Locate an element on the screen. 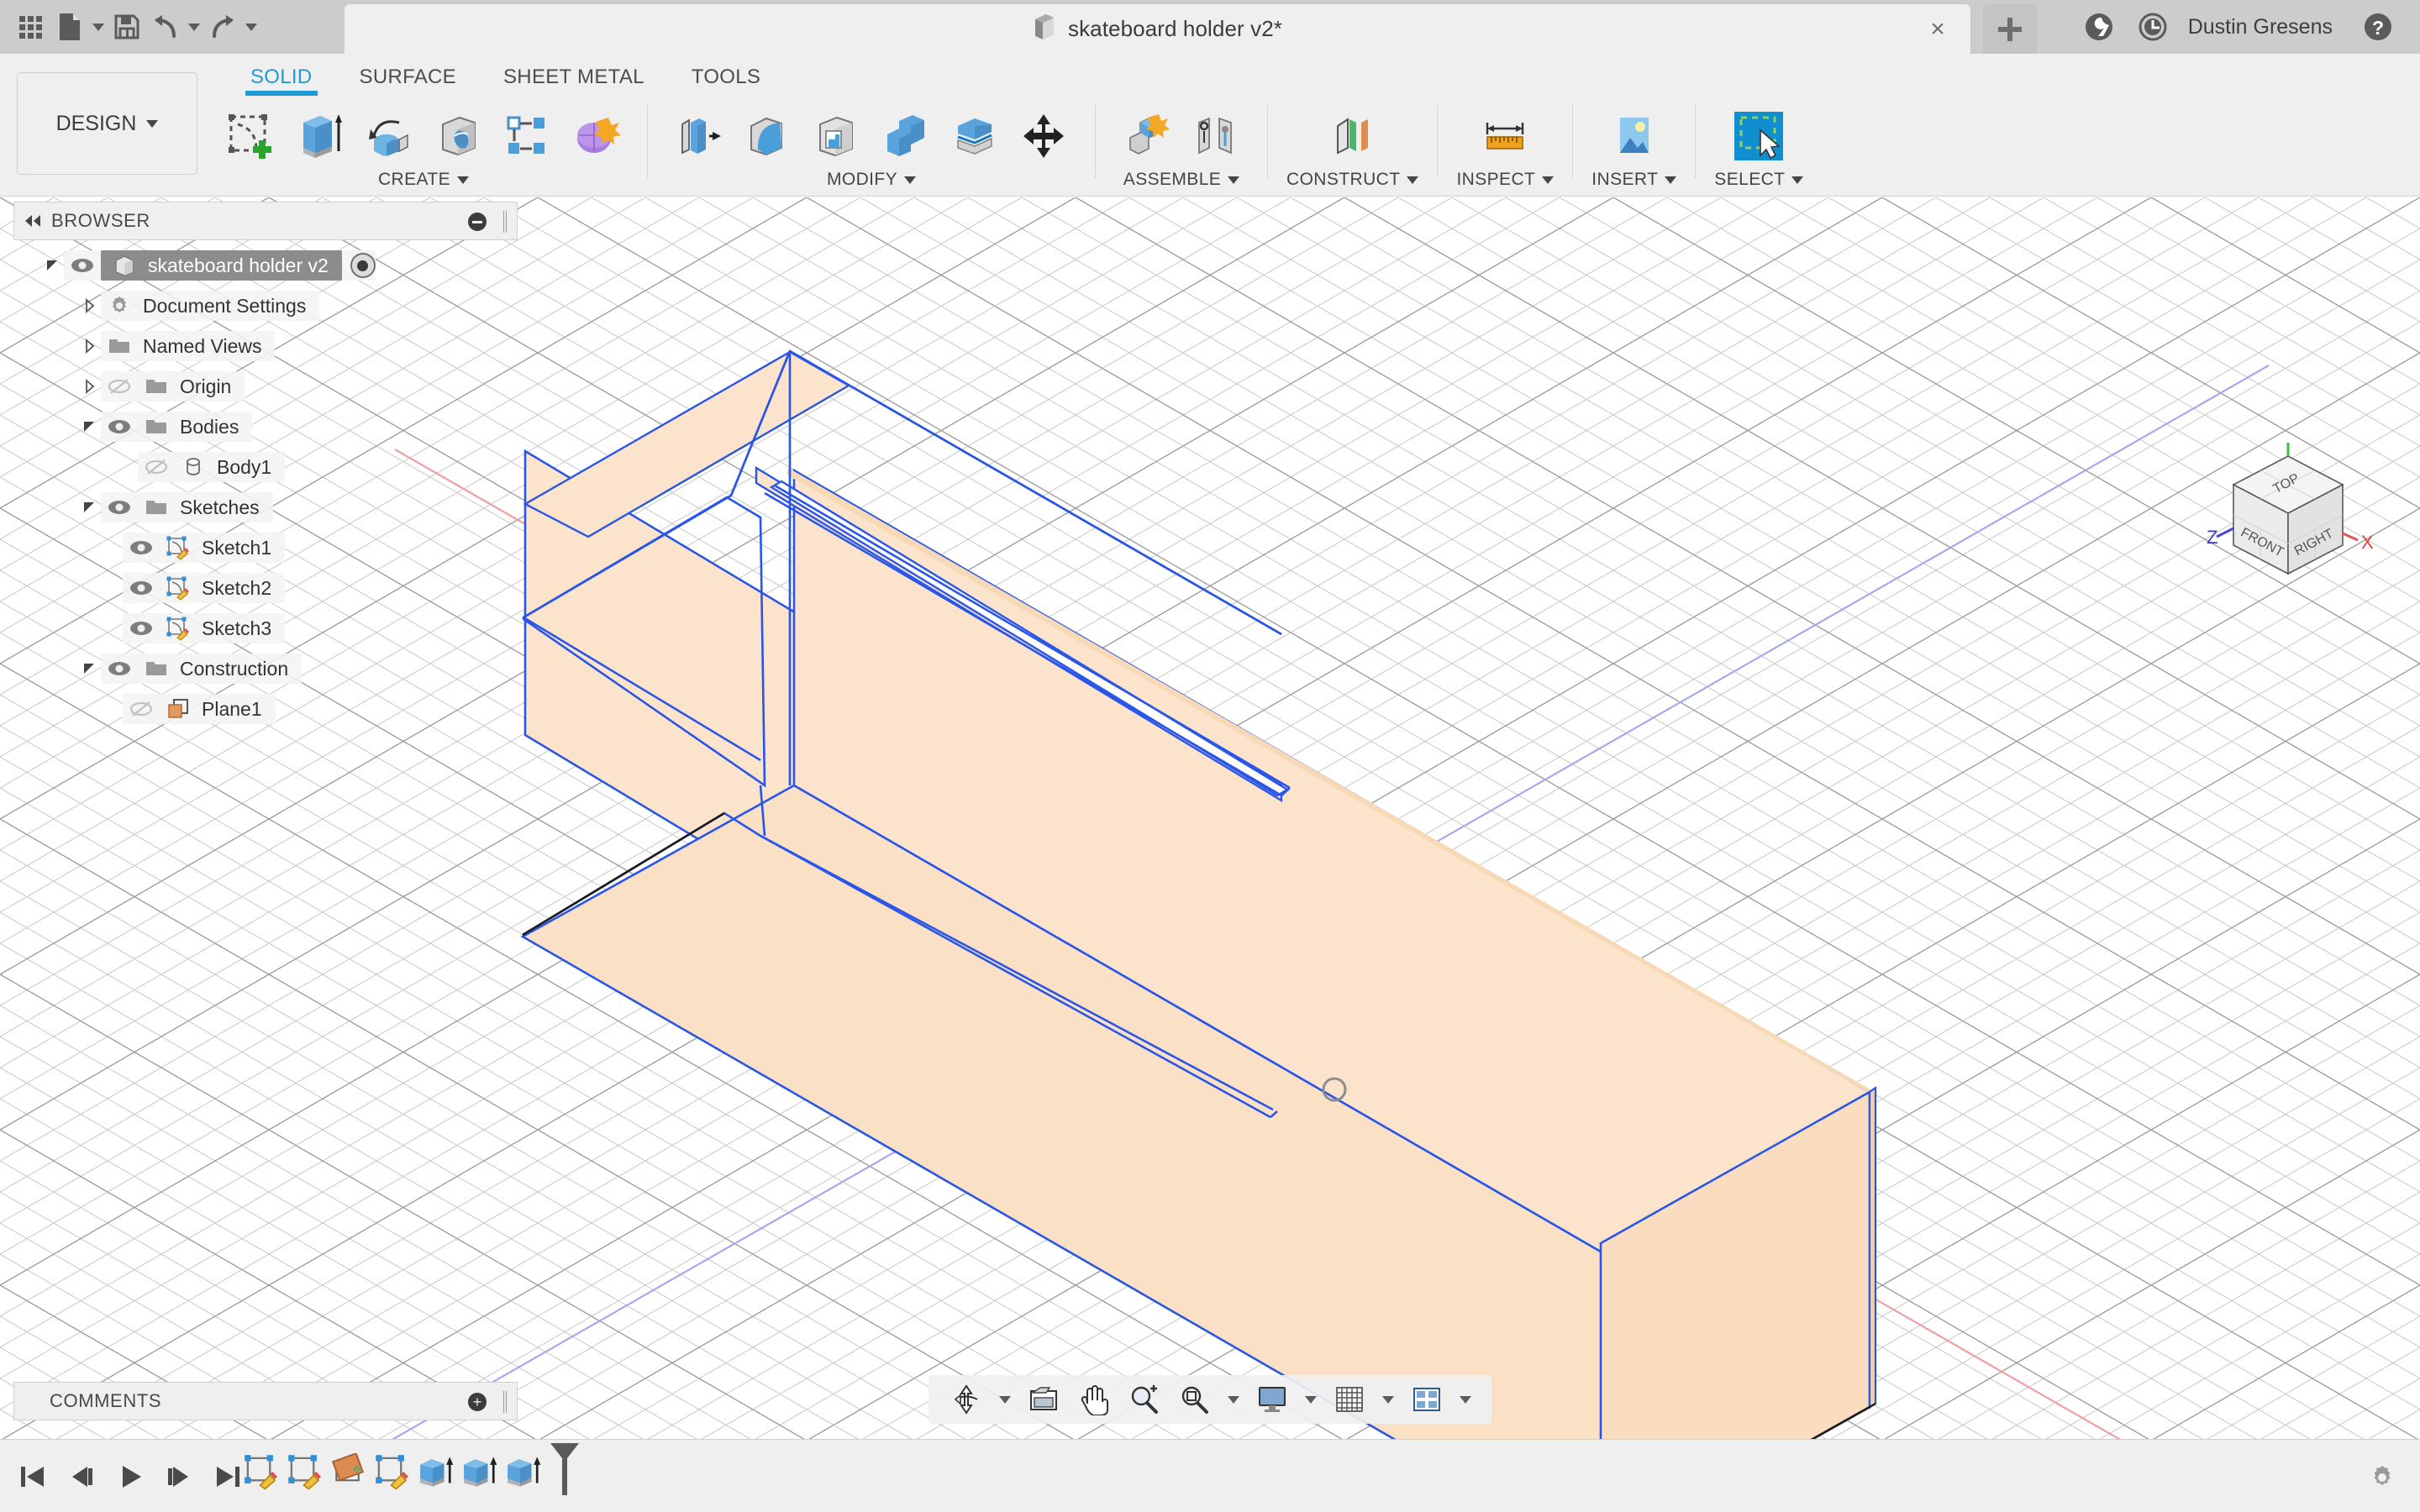 This screenshot has height=1512, width=2420. view-cube: TOP FRONT RIGHT Z X Y is located at coordinates (2288, 510).